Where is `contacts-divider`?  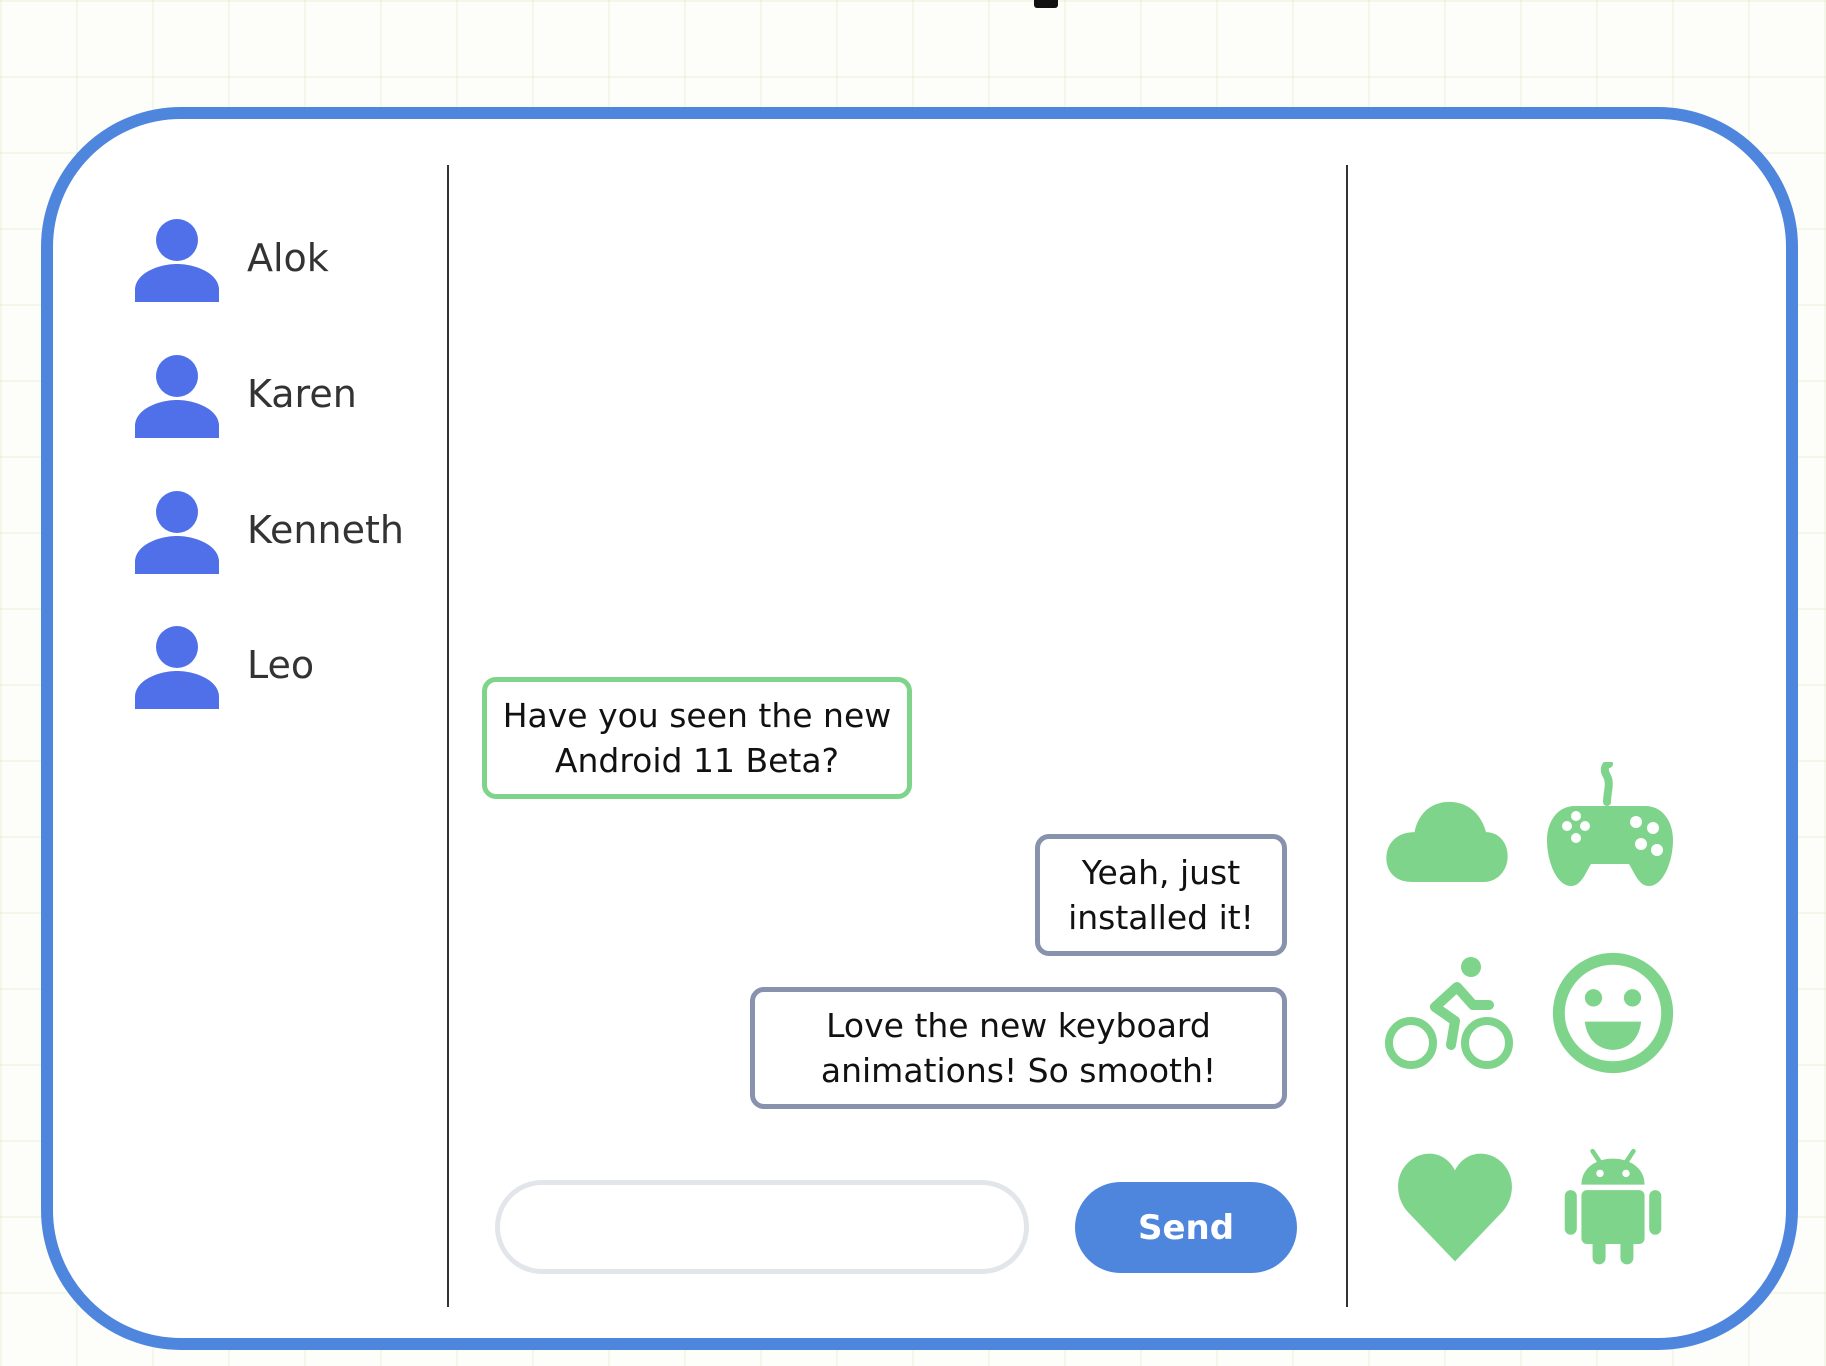 contacts-divider is located at coordinates (448, 736).